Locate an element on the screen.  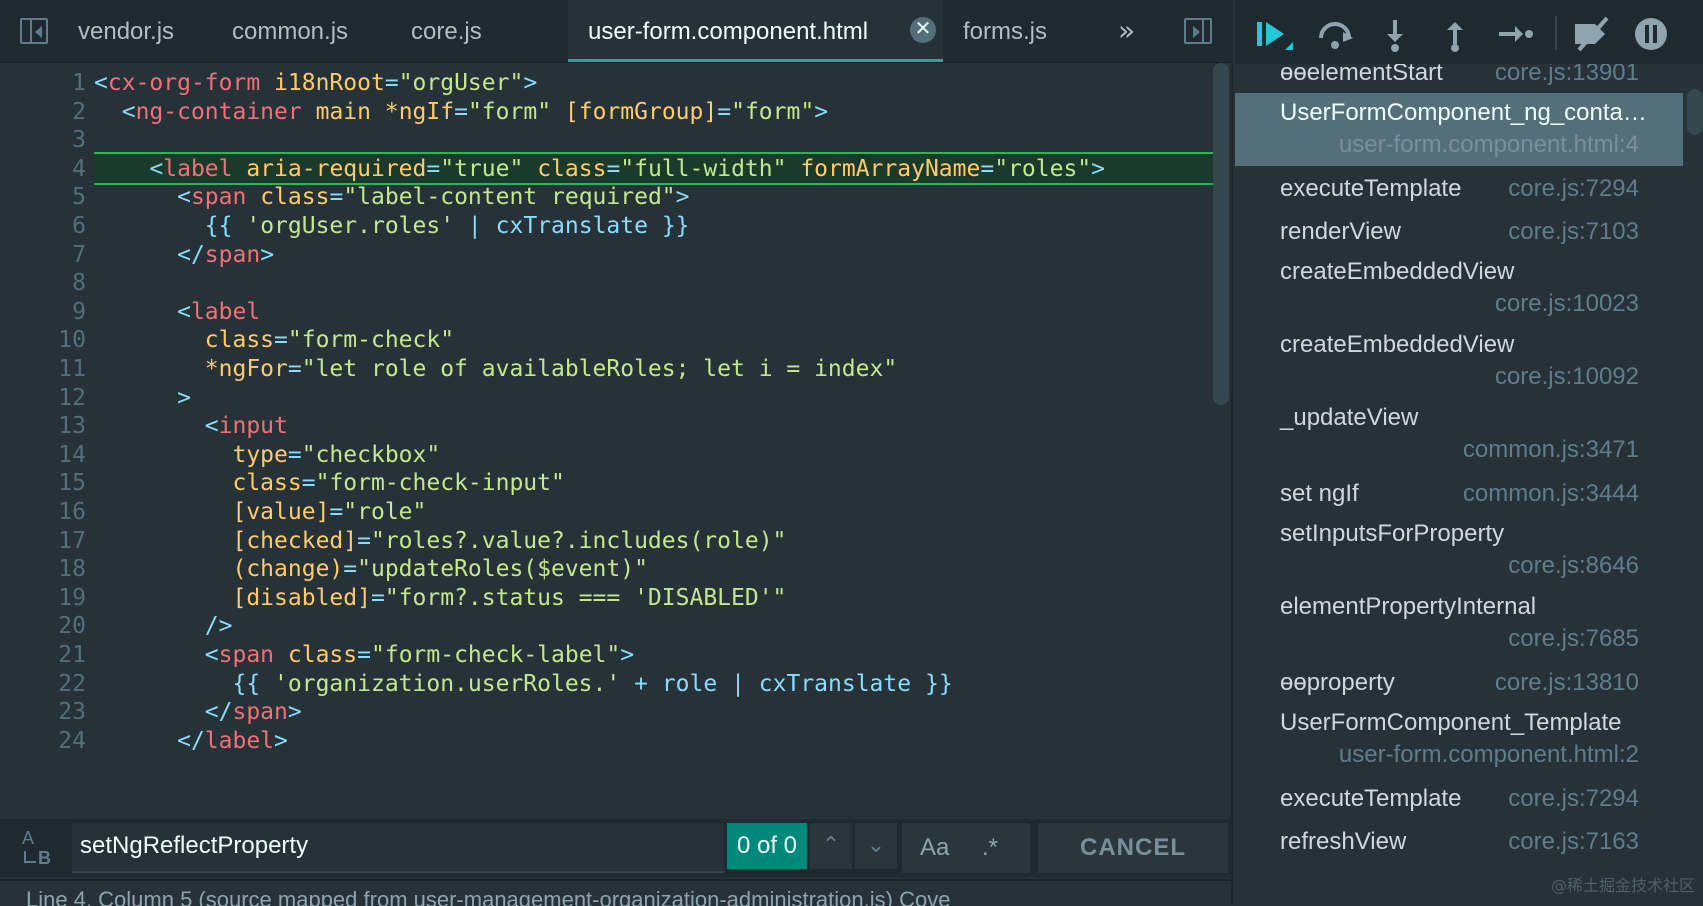
line-number: 18 is located at coordinates (43, 569).